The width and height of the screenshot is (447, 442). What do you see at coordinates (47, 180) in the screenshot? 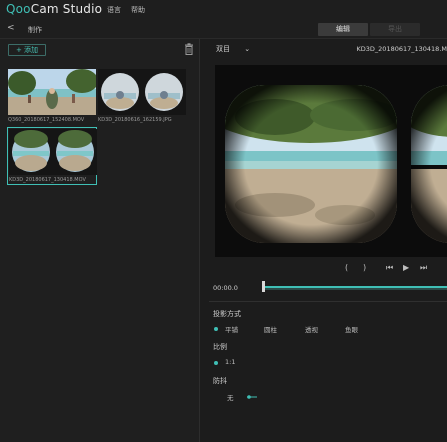
I see `media-caption: KD3D_20180617_130418.MOV` at bounding box center [47, 180].